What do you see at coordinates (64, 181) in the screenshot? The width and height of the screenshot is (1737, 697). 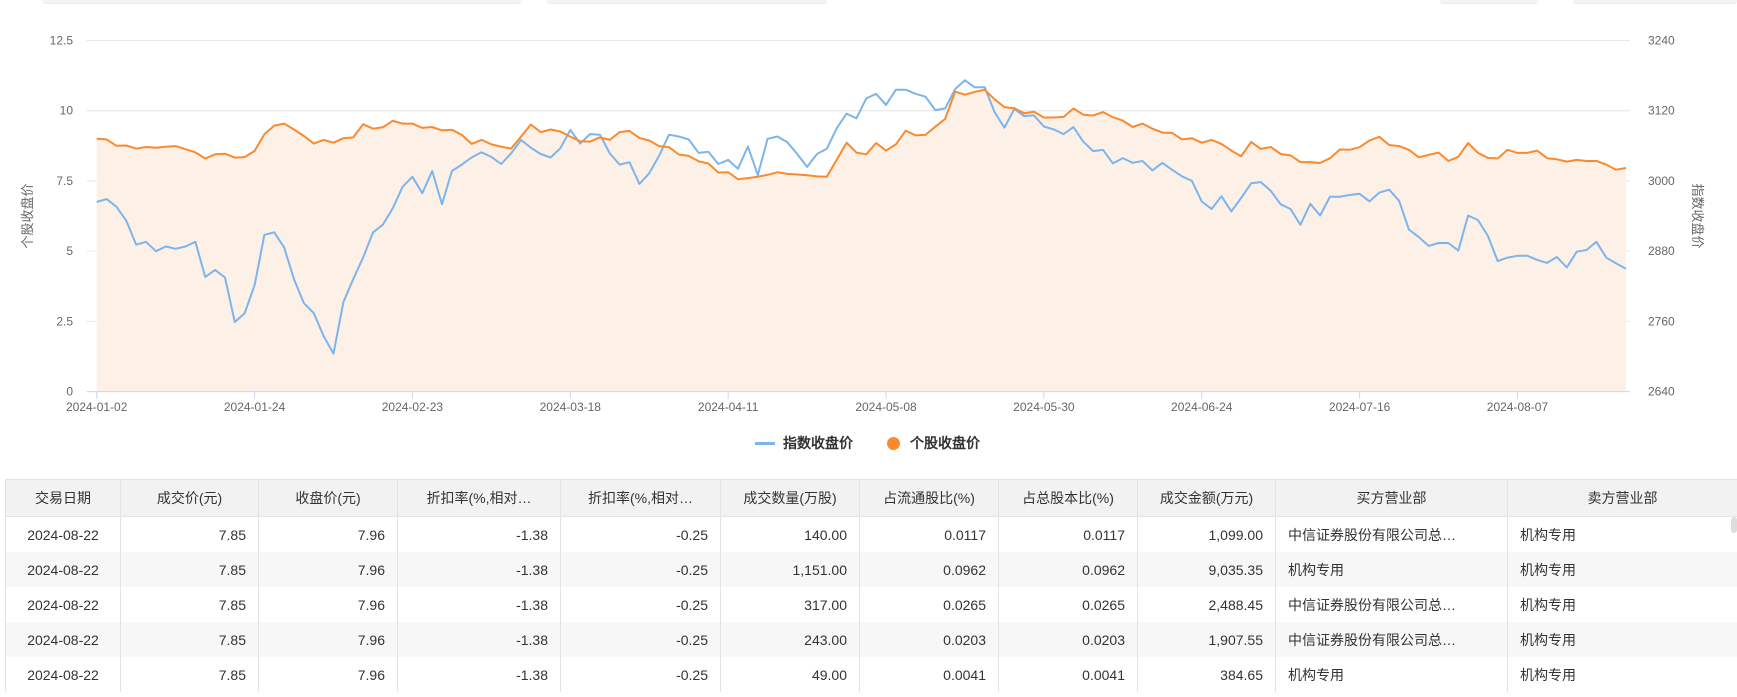 I see `left-axis-tick-label: 7.5` at bounding box center [64, 181].